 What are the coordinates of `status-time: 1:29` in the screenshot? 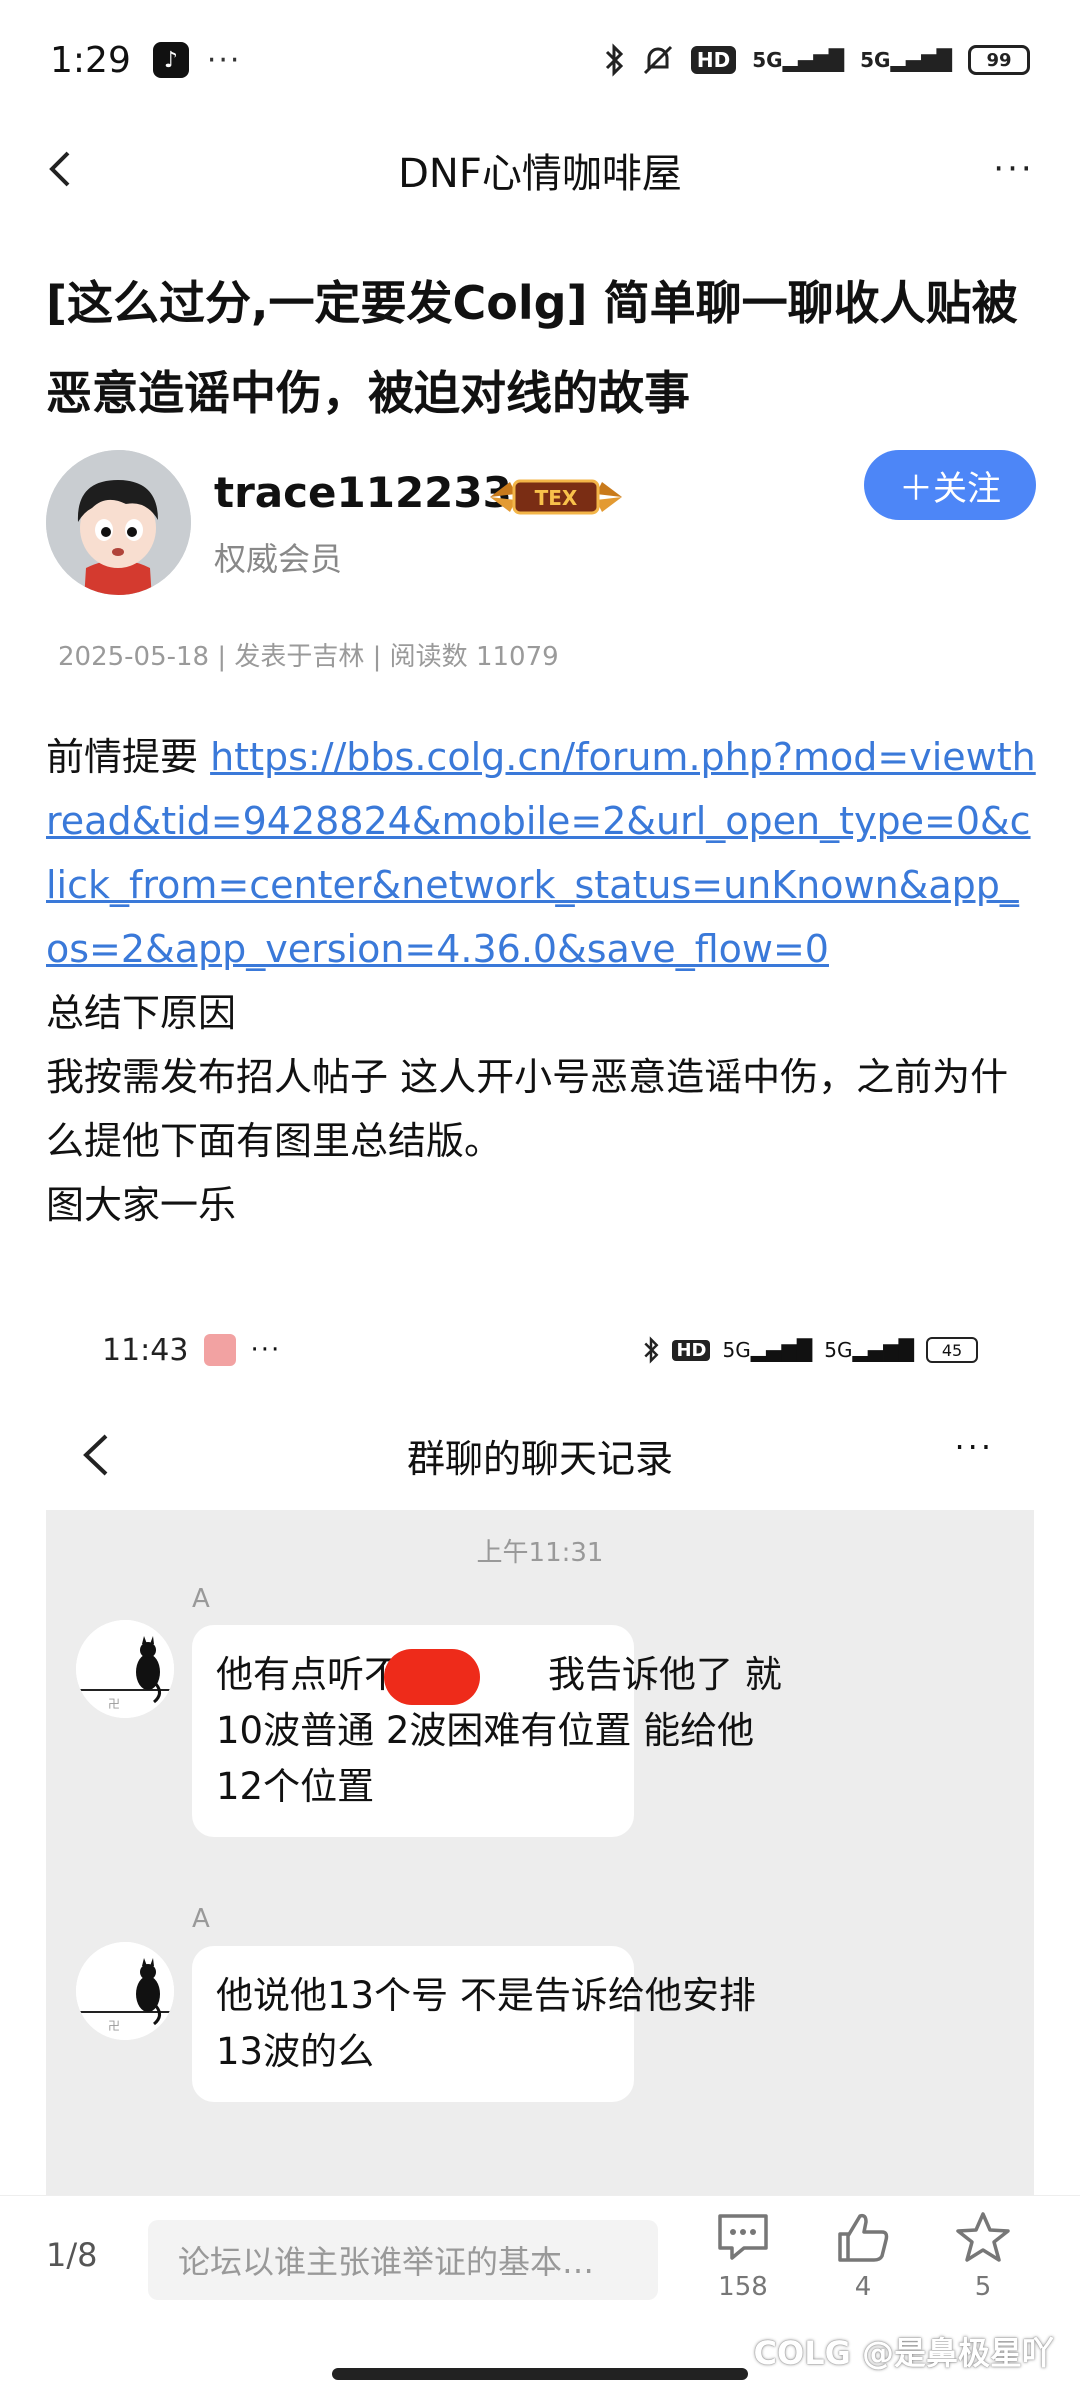 It's located at (90, 60).